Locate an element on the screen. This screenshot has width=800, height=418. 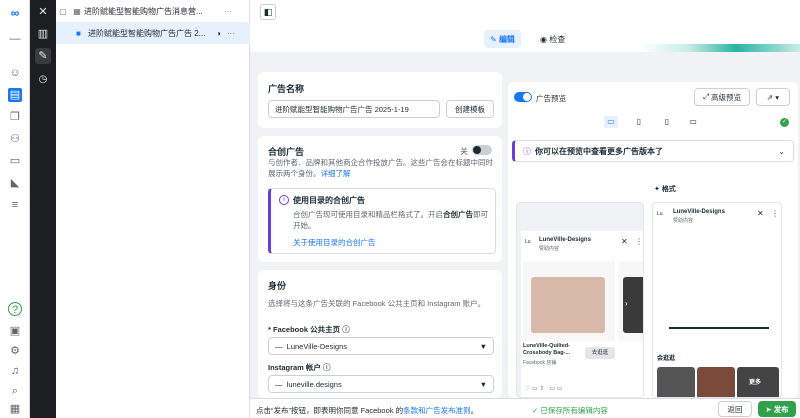
product-subtitle: Facebook 店铺 is located at coordinates (540, 363).